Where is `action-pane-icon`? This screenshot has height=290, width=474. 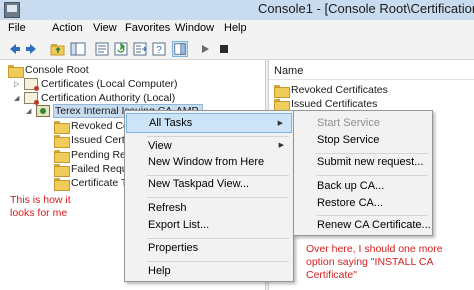 action-pane-icon is located at coordinates (180, 49).